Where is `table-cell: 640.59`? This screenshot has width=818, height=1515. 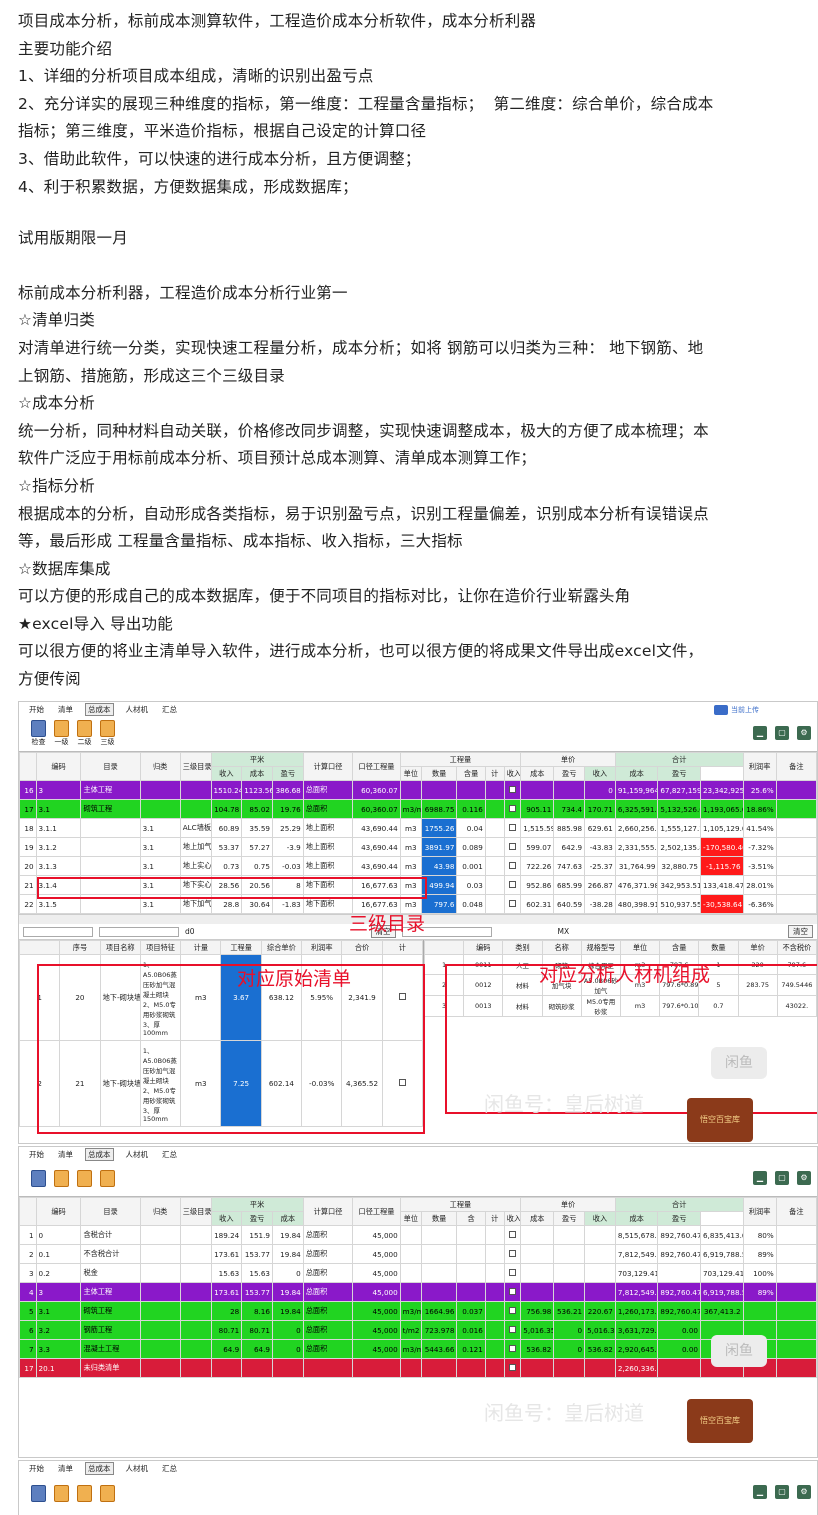
table-cell: 640.59 is located at coordinates (569, 904).